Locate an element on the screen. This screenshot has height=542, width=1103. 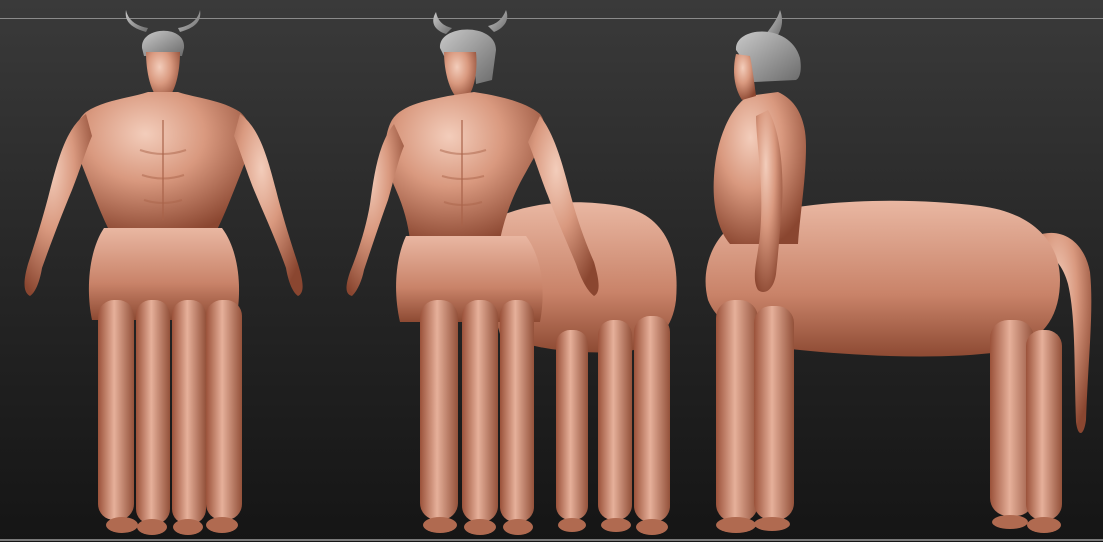
tq-right-horn is located at coordinates (498, 21).